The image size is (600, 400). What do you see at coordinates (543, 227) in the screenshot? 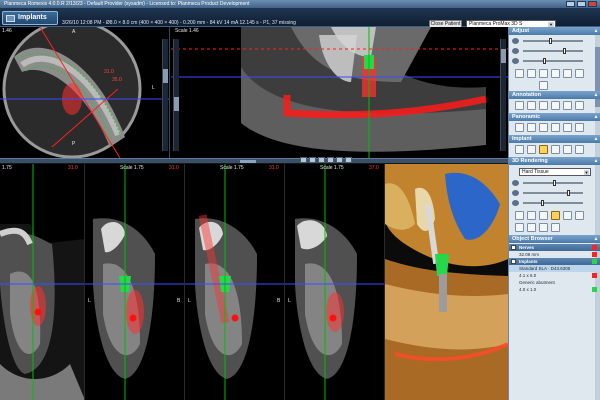
I see `render-nerve-icon` at bounding box center [543, 227].